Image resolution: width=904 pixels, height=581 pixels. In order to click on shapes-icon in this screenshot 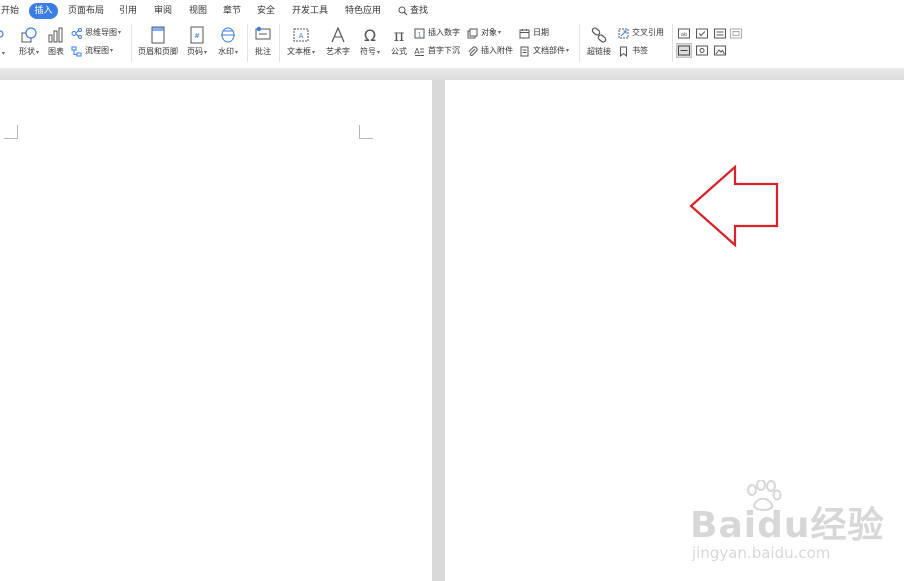, I will do `click(29, 35)`.